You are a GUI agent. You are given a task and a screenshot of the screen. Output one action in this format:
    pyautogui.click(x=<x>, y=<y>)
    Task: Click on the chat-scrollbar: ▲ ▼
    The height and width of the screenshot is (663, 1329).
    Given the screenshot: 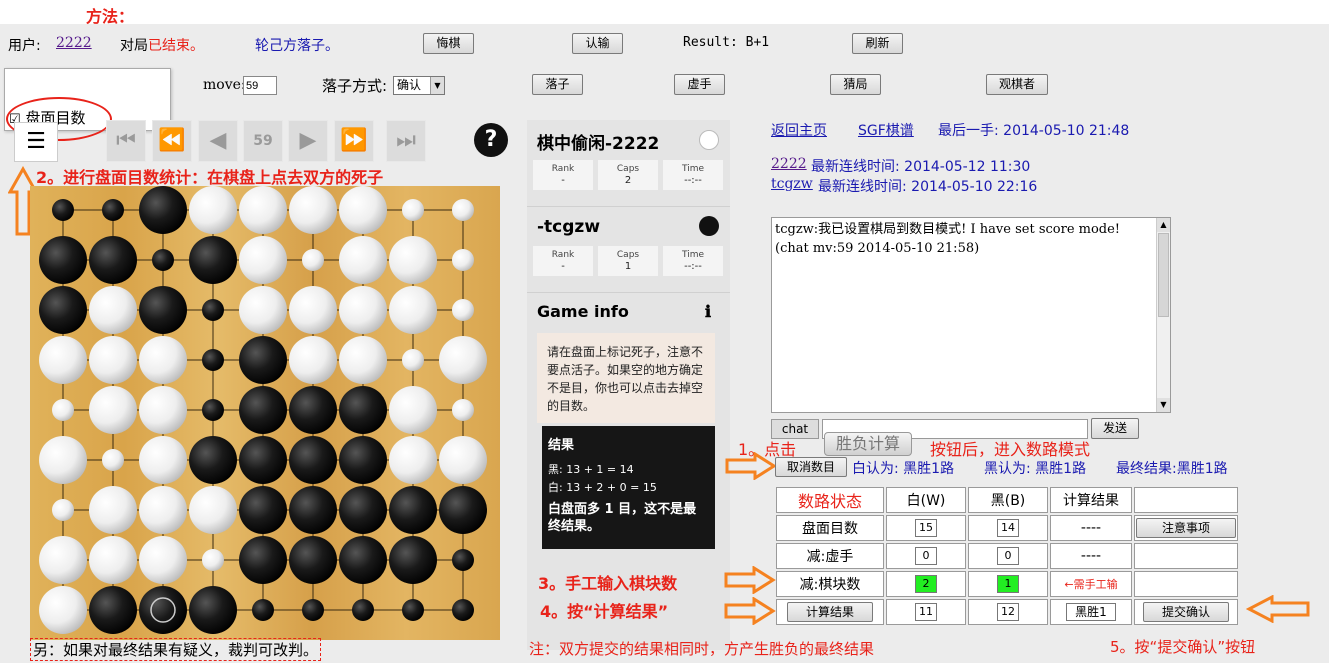 What is the action you would take?
    pyautogui.click(x=1163, y=315)
    